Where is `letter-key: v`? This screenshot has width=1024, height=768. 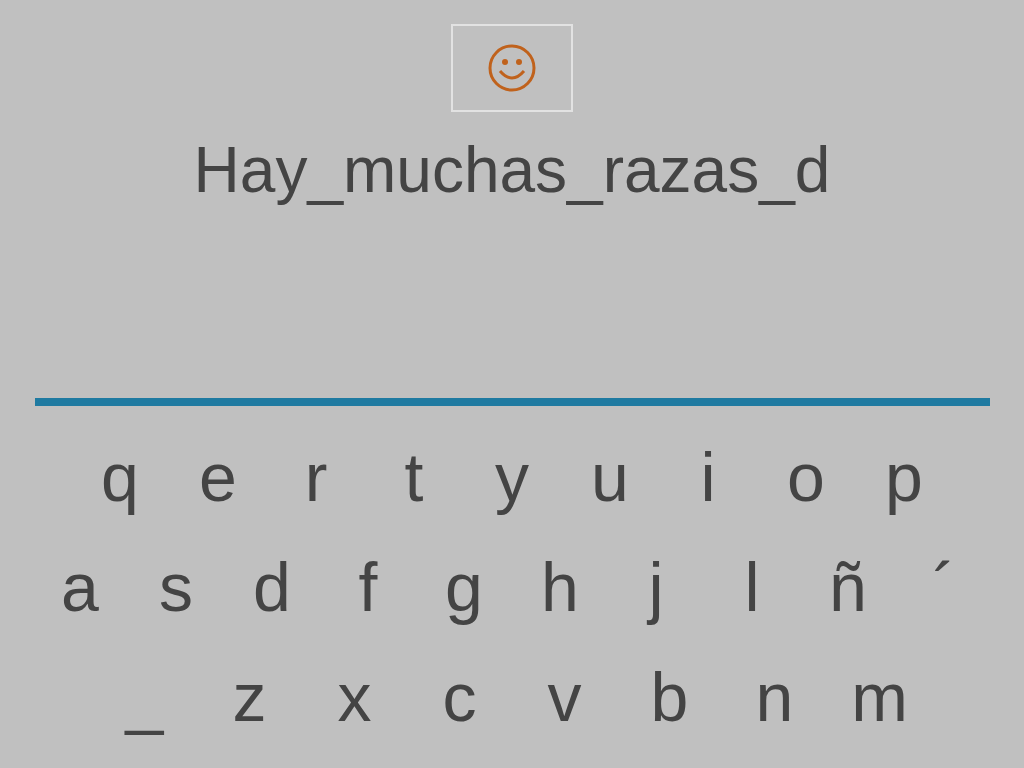
letter-key: v is located at coordinates (564, 697).